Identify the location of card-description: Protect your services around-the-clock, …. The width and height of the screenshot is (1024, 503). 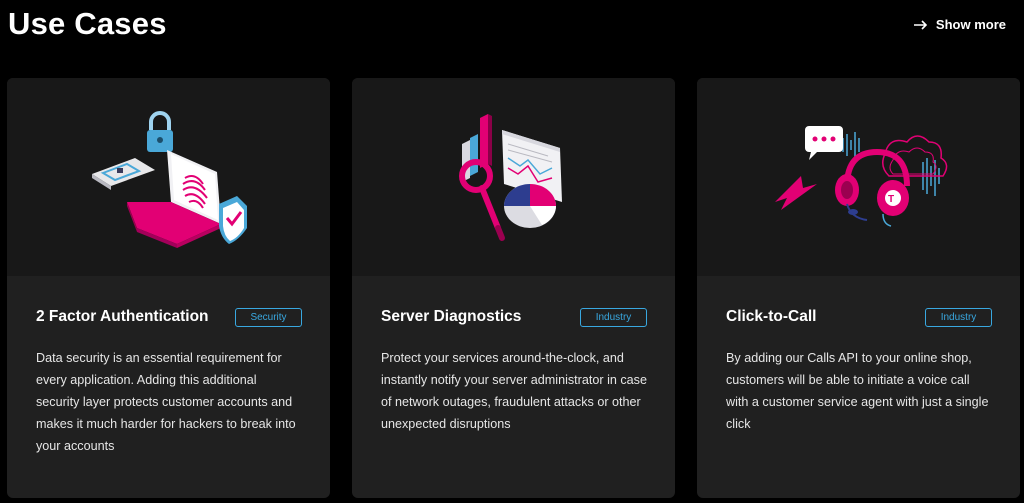
(514, 391).